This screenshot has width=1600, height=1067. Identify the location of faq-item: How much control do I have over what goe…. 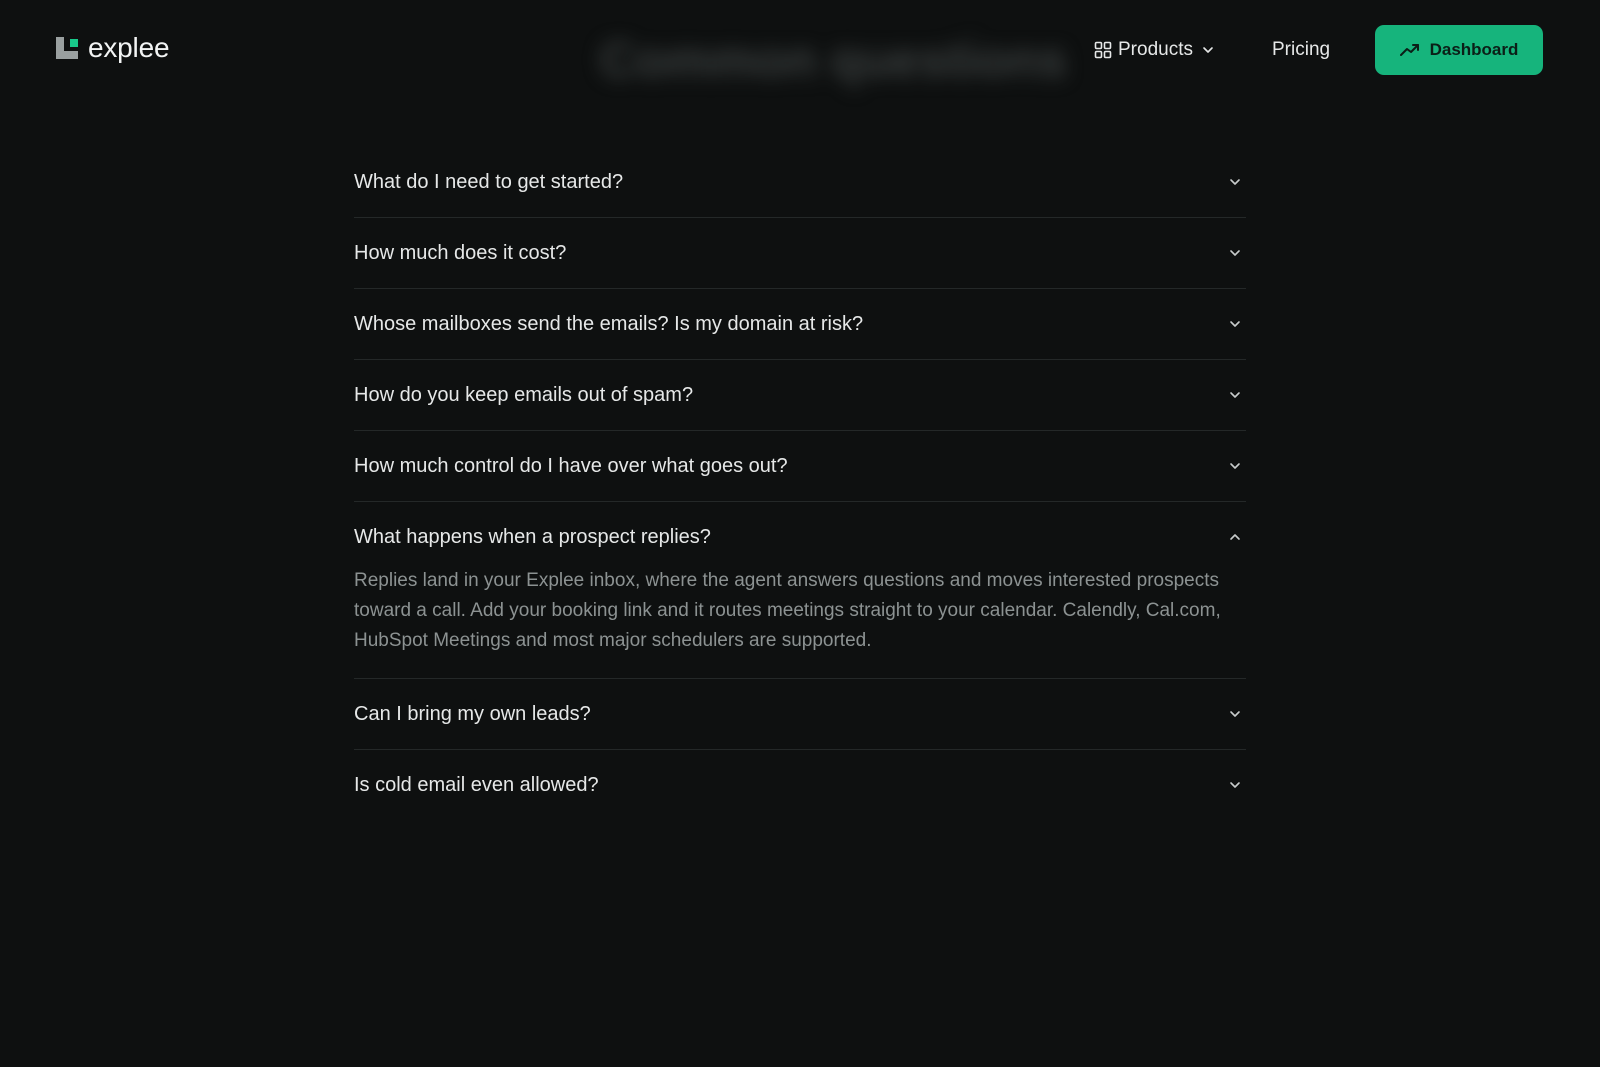
(800, 466).